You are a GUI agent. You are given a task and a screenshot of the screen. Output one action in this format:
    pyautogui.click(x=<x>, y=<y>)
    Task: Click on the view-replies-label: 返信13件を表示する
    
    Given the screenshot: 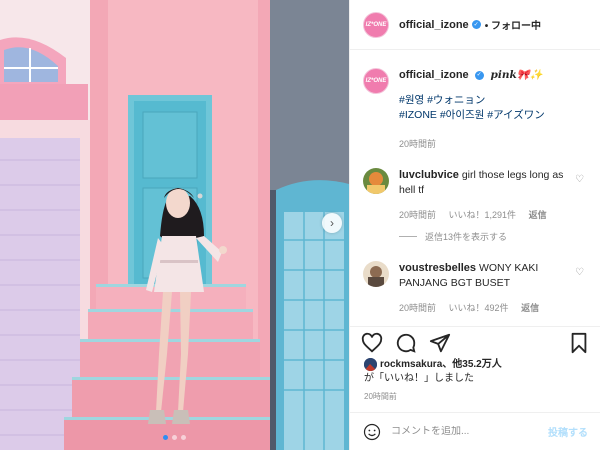 What is the action you would take?
    pyautogui.click(x=466, y=236)
    